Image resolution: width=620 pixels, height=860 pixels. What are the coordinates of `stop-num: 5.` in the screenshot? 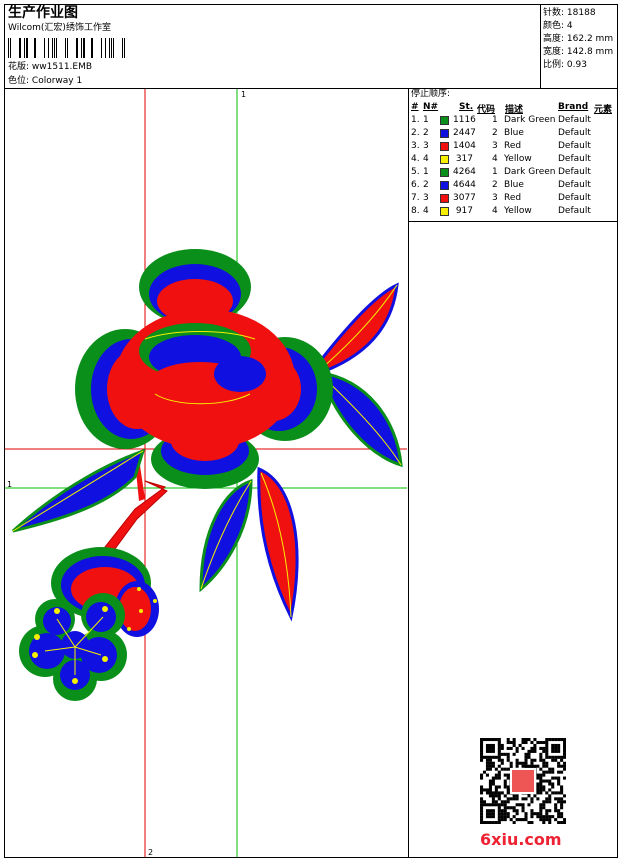 It's located at (415, 172).